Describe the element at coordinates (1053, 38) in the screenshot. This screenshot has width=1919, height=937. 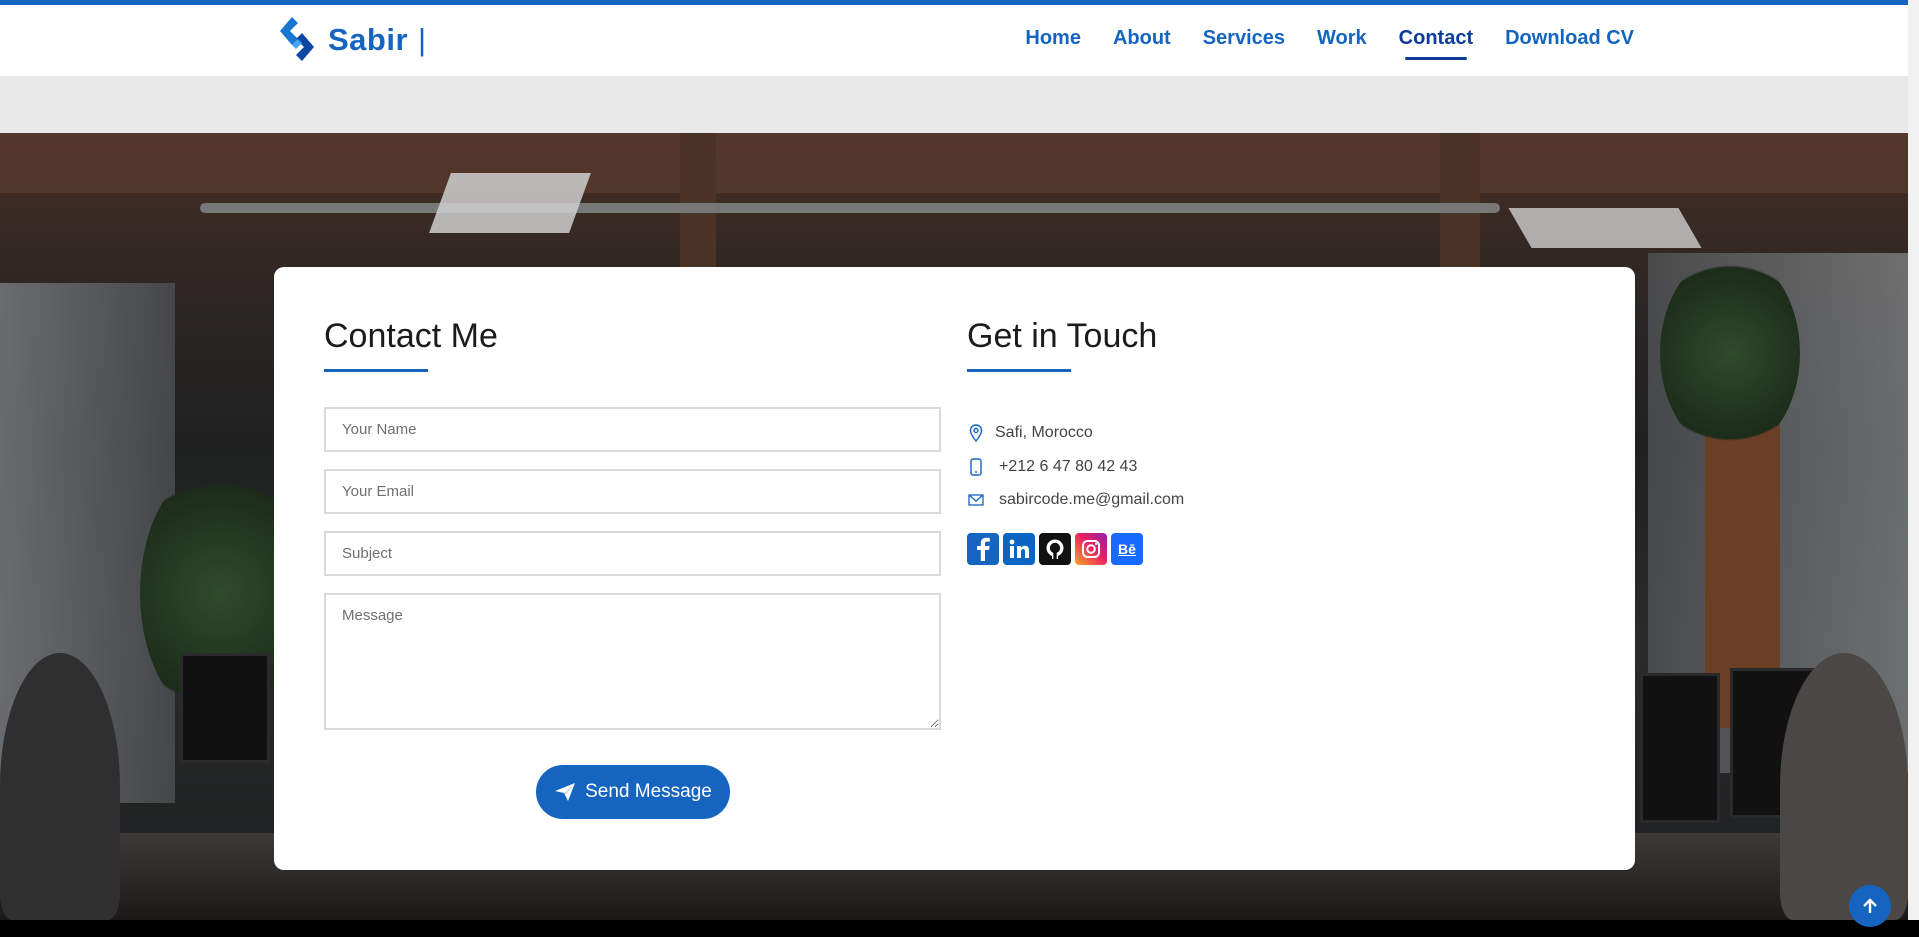
I see `nav-home: Home` at that location.